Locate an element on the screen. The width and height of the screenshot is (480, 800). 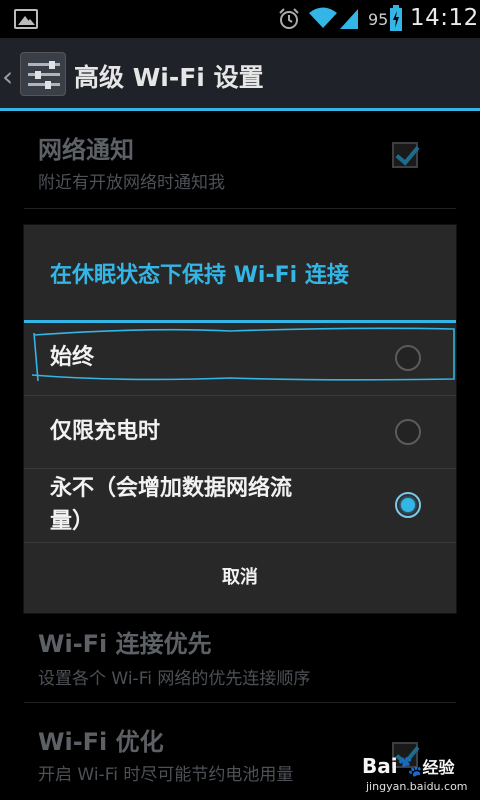
watermark-url: jingyan.baidu.com is located at coordinates (417, 786).